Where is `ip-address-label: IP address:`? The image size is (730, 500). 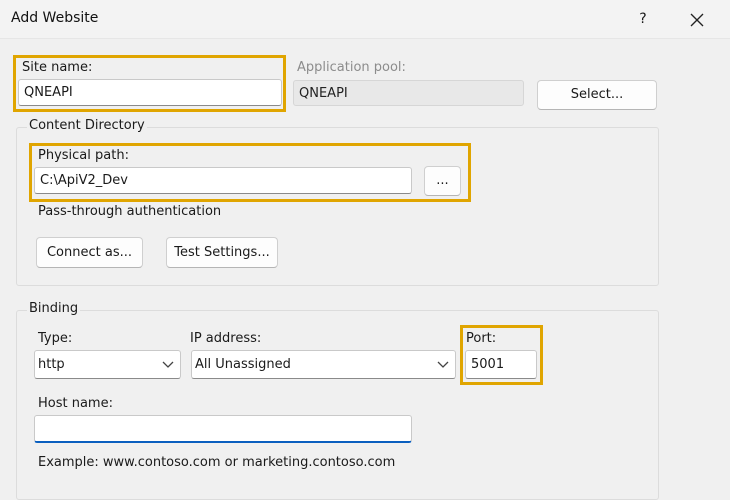 ip-address-label: IP address: is located at coordinates (226, 338).